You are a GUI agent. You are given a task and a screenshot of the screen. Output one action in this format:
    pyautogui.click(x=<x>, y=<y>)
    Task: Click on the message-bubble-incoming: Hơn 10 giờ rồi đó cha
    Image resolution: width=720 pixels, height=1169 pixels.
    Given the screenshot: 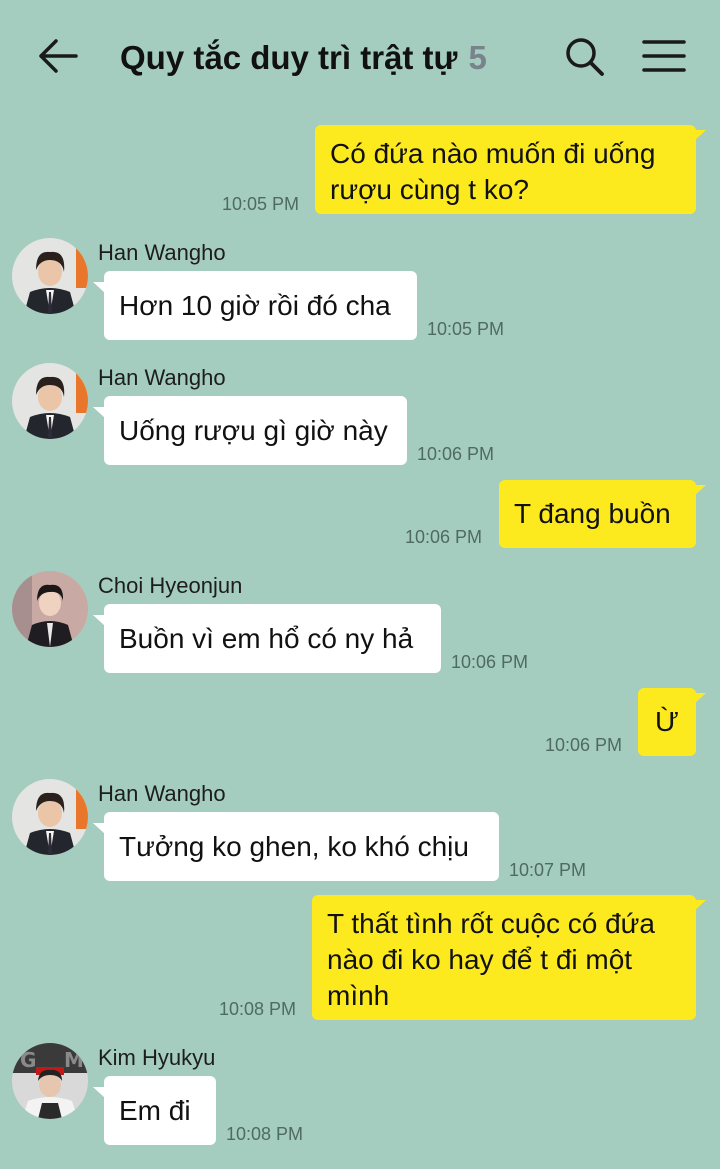 What is the action you would take?
    pyautogui.click(x=260, y=305)
    